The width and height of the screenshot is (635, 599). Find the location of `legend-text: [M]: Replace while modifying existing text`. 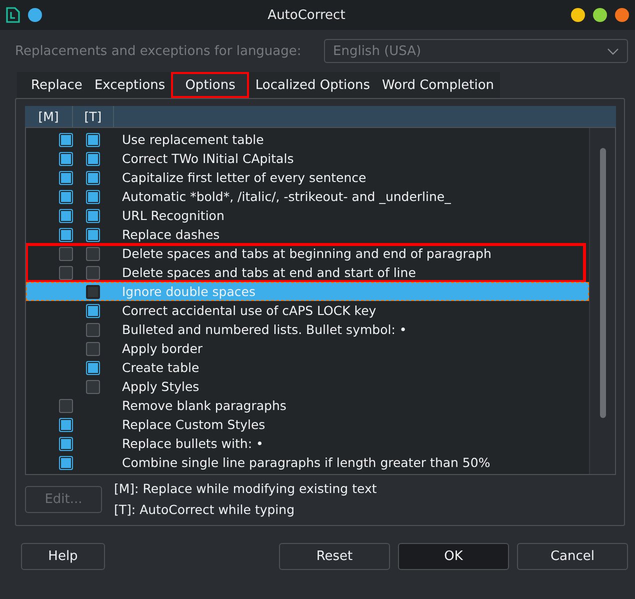

legend-text: [M]: Replace while modifying existing text is located at coordinates (245, 488).